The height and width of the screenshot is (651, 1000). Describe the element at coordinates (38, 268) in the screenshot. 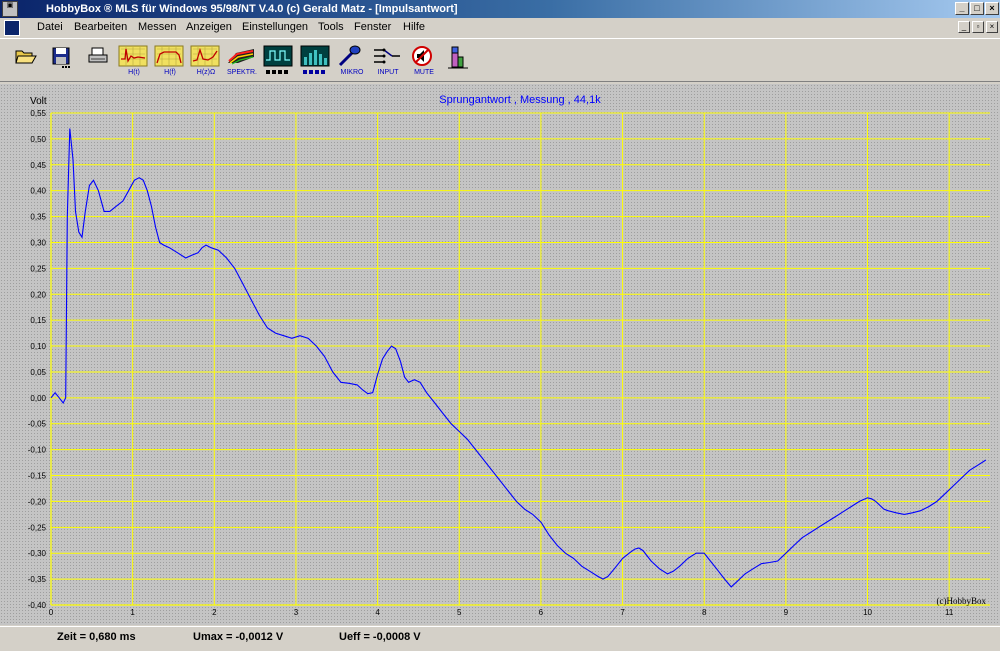

I see `y-tick-label: 0,25` at that location.